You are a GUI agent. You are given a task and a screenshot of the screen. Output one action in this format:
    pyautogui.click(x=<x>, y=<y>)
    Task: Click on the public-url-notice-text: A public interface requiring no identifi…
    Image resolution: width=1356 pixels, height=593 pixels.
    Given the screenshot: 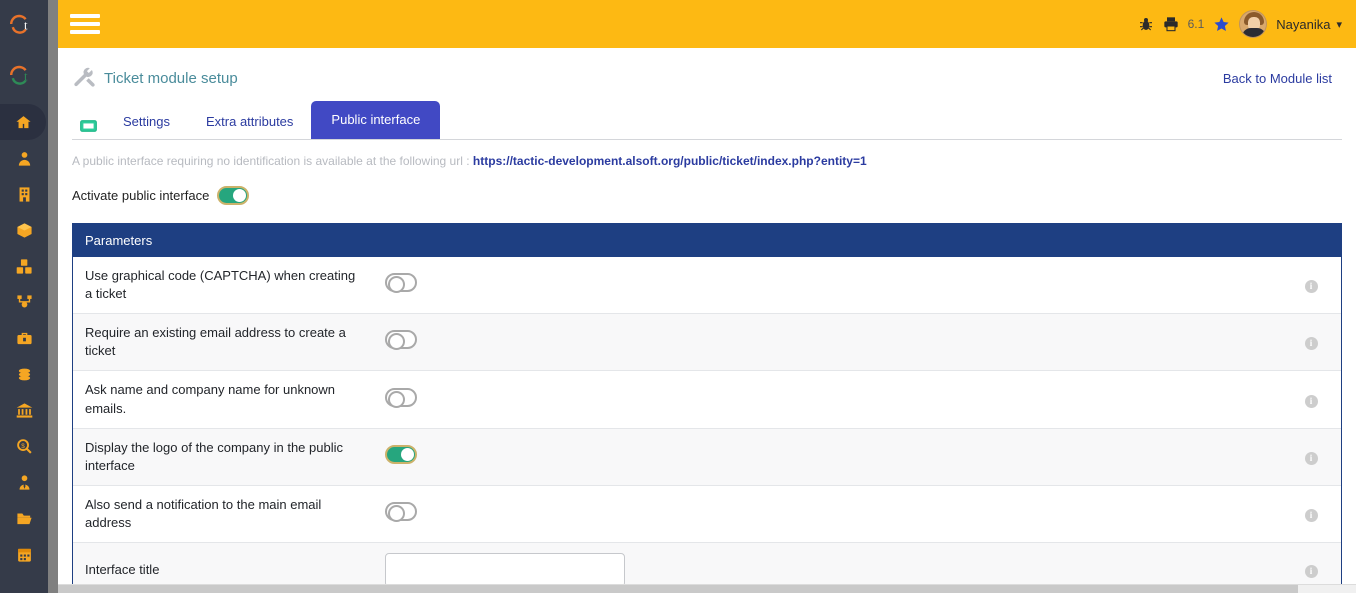 What is the action you would take?
    pyautogui.click(x=271, y=161)
    